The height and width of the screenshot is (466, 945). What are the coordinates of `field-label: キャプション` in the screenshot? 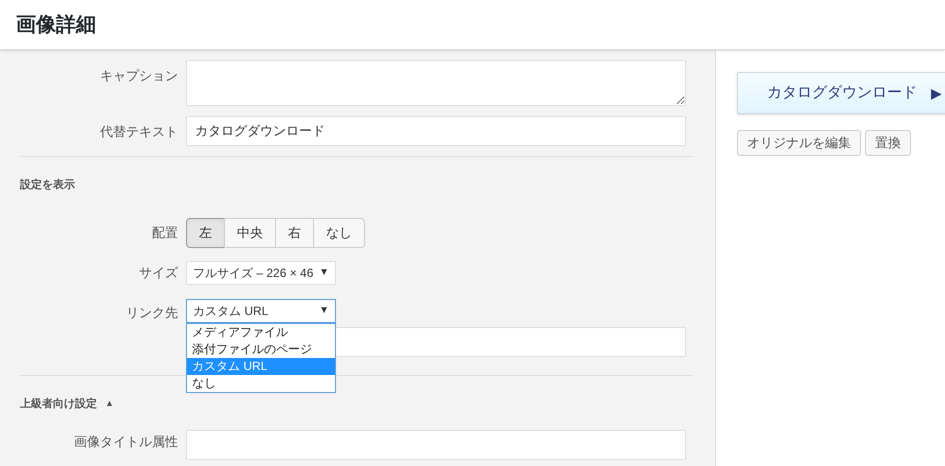 It's located at (139, 76).